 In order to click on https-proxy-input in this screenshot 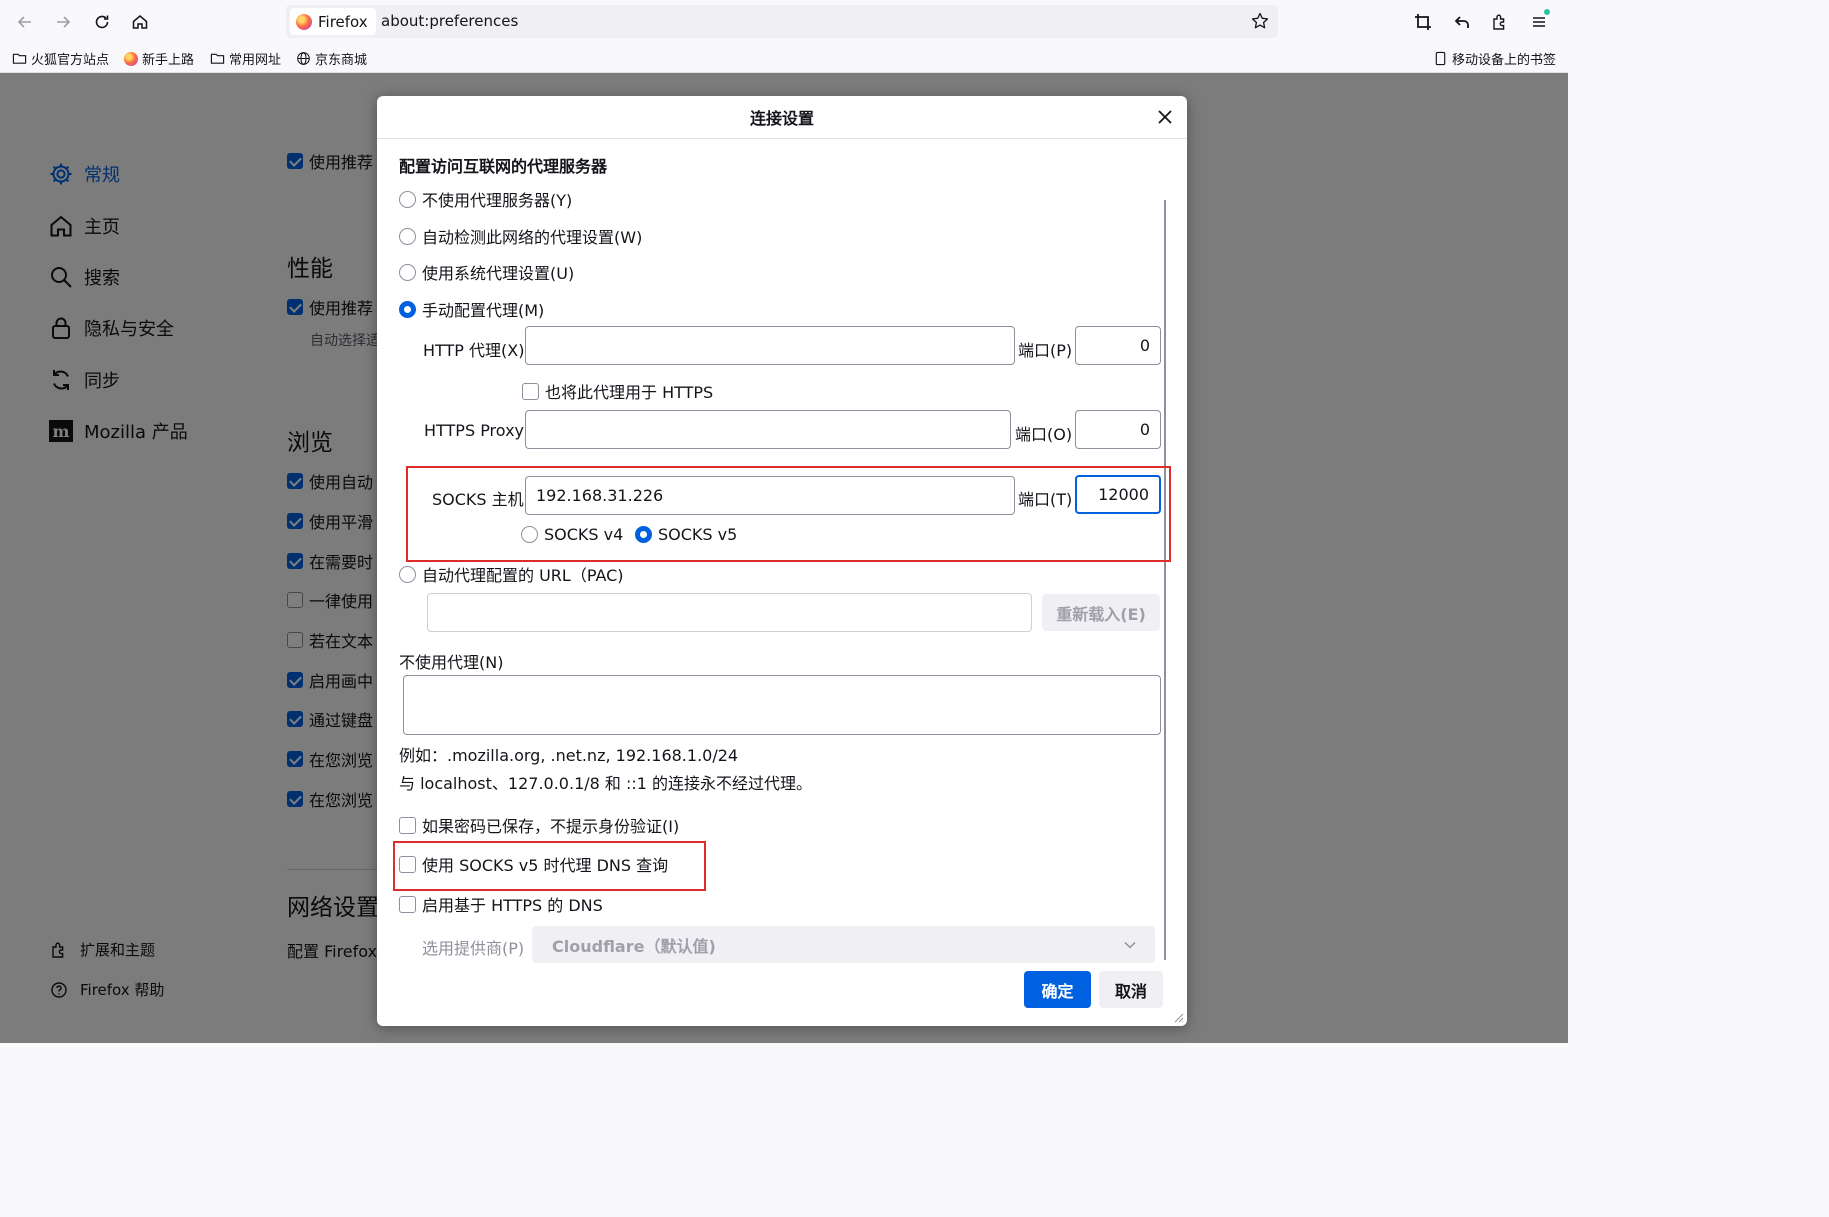, I will do `click(768, 429)`.